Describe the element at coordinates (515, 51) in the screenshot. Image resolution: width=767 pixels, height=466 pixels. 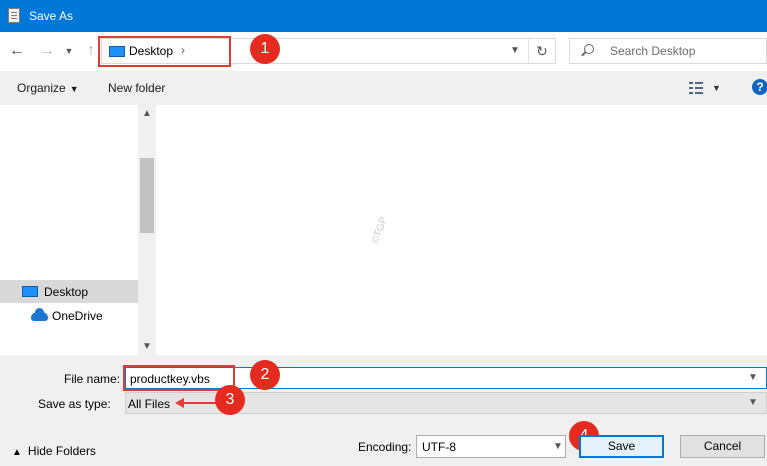
I see `address-dropdown-icon: ▼` at that location.